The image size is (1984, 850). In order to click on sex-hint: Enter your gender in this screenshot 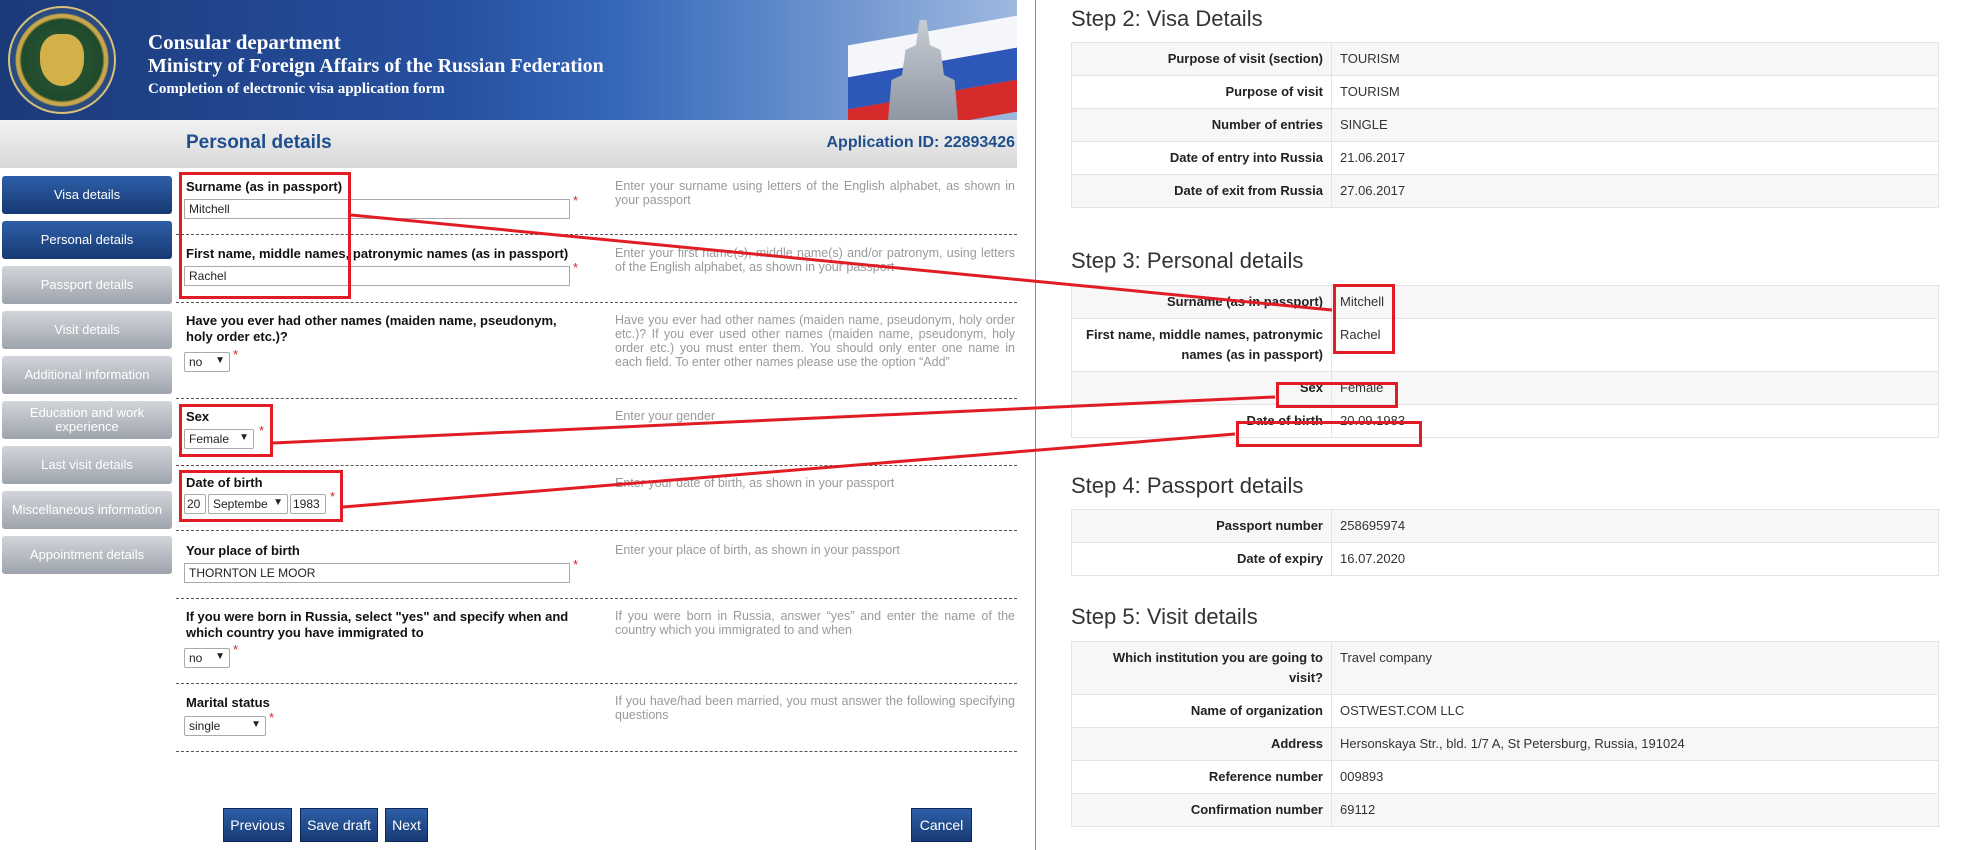, I will do `click(665, 416)`.